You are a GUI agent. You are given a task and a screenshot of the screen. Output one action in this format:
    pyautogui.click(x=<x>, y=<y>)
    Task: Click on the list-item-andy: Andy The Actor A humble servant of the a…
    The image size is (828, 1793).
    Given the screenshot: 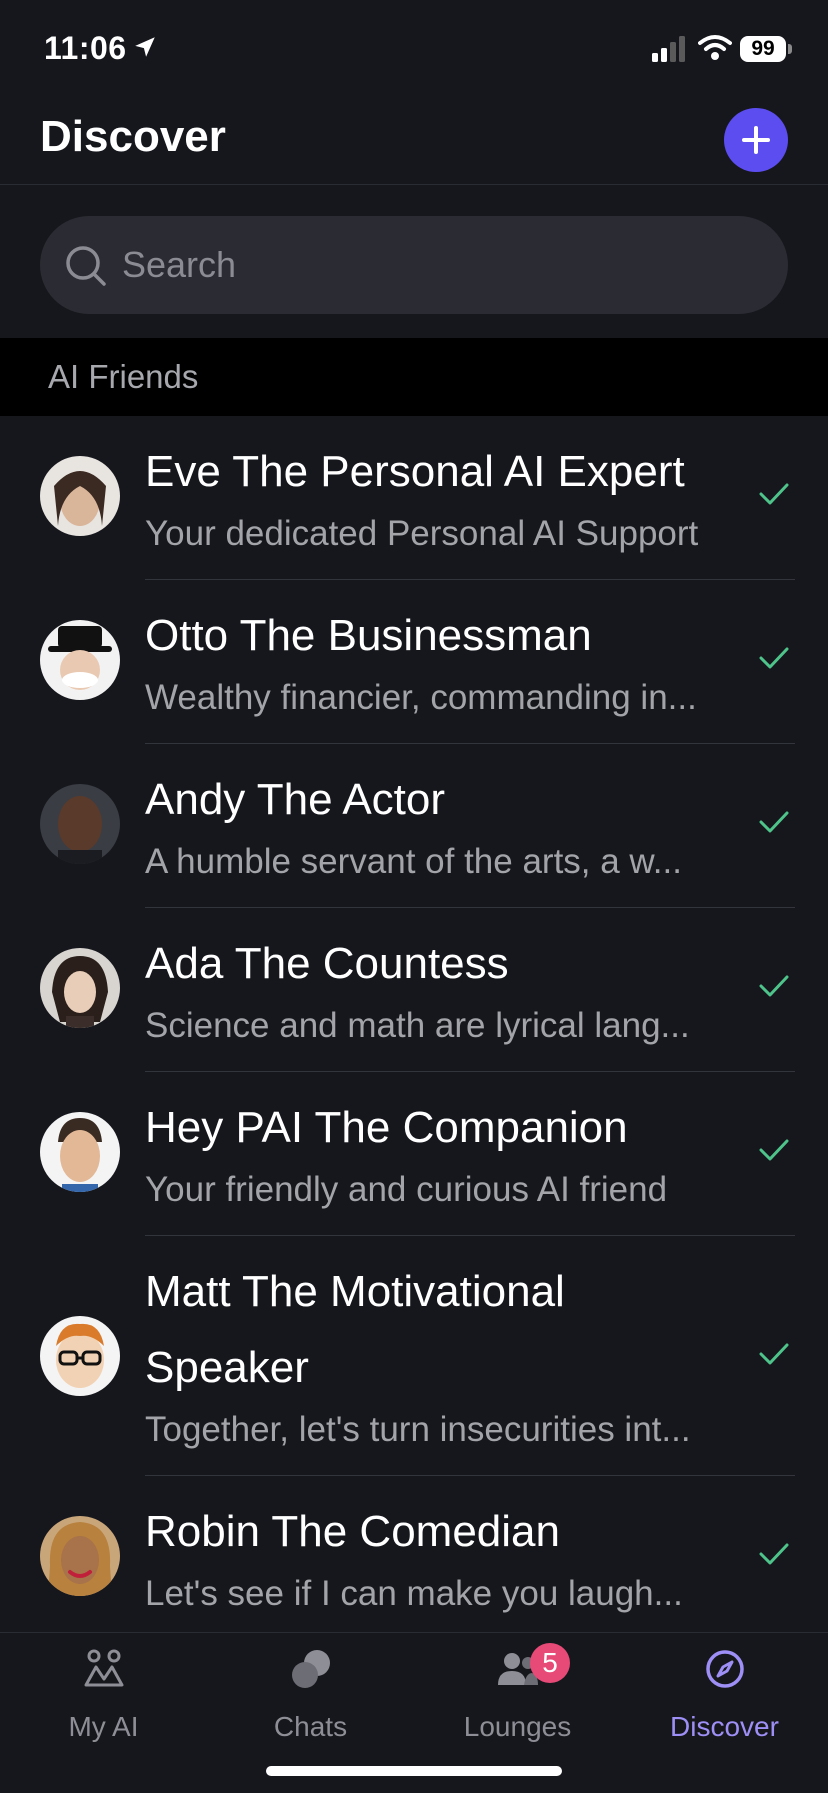 What is the action you would take?
    pyautogui.click(x=414, y=826)
    